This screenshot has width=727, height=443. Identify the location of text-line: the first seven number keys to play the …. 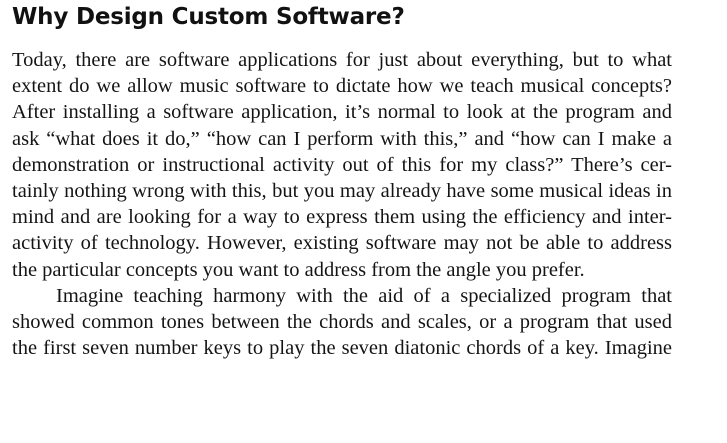
(342, 348).